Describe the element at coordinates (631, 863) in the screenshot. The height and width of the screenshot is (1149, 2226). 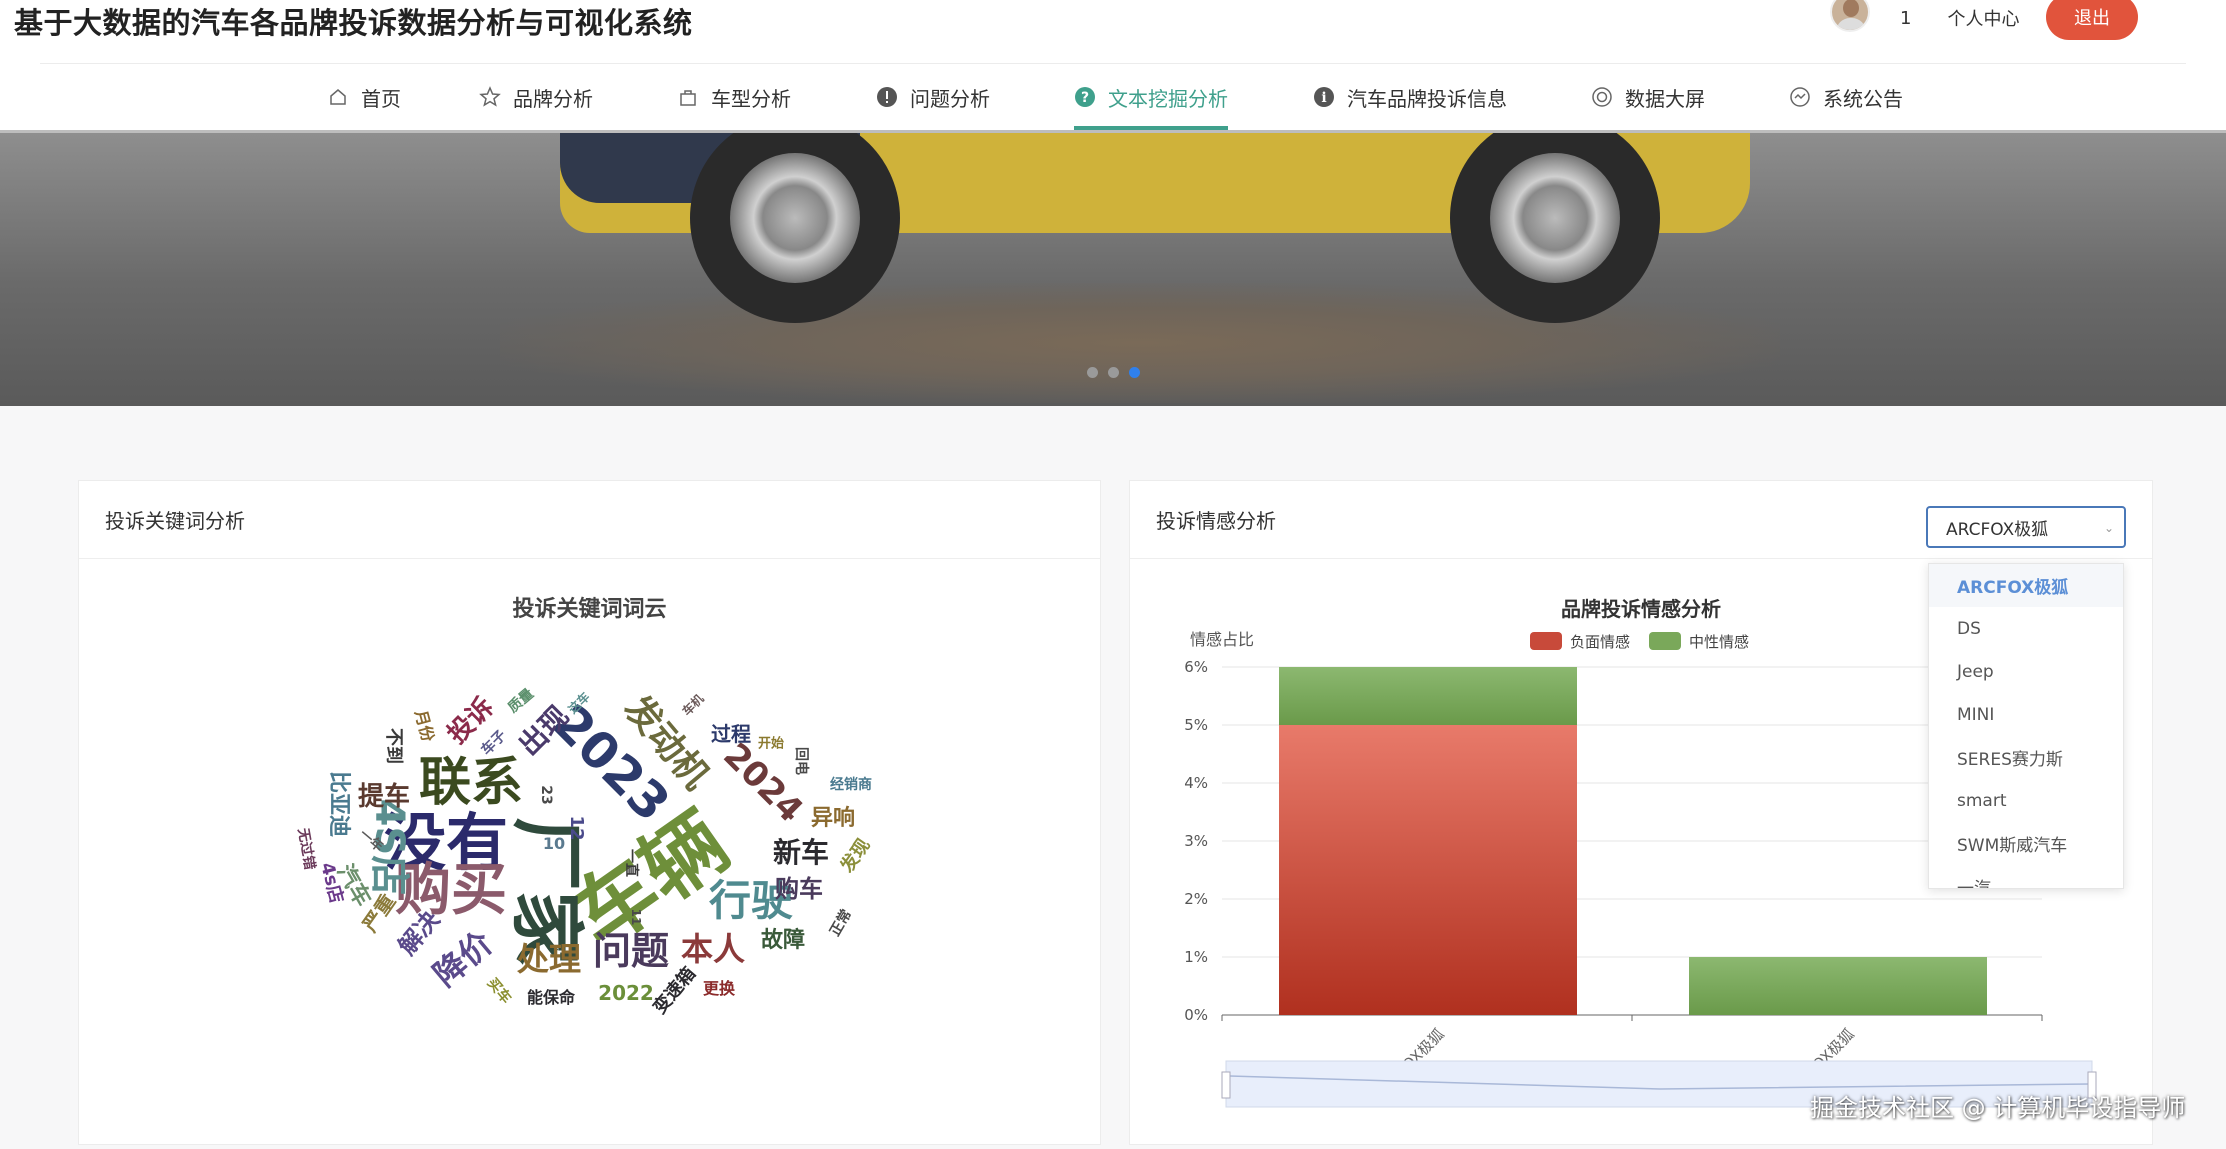
I see `wordcloud-word: 一直` at that location.